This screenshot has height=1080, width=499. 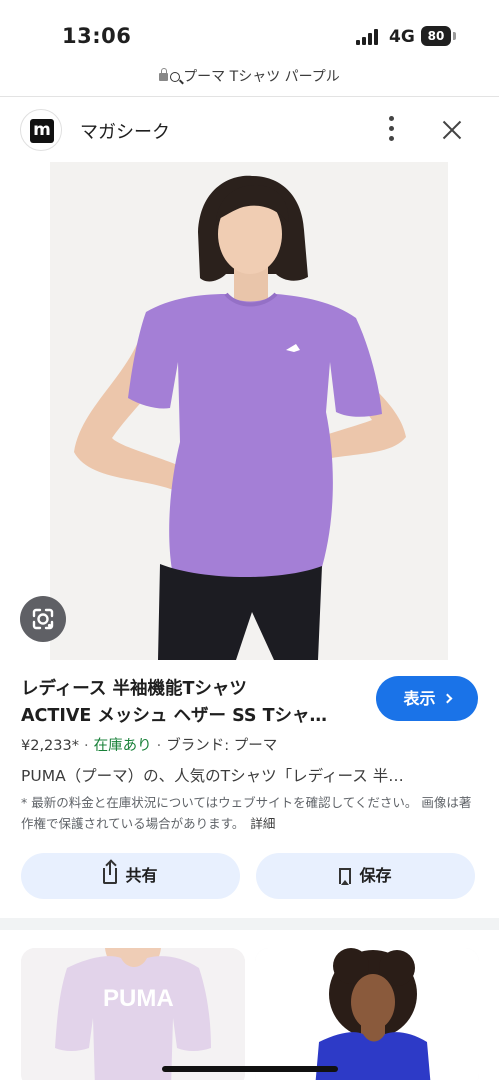 What do you see at coordinates (249, 96) in the screenshot?
I see `divider` at bounding box center [249, 96].